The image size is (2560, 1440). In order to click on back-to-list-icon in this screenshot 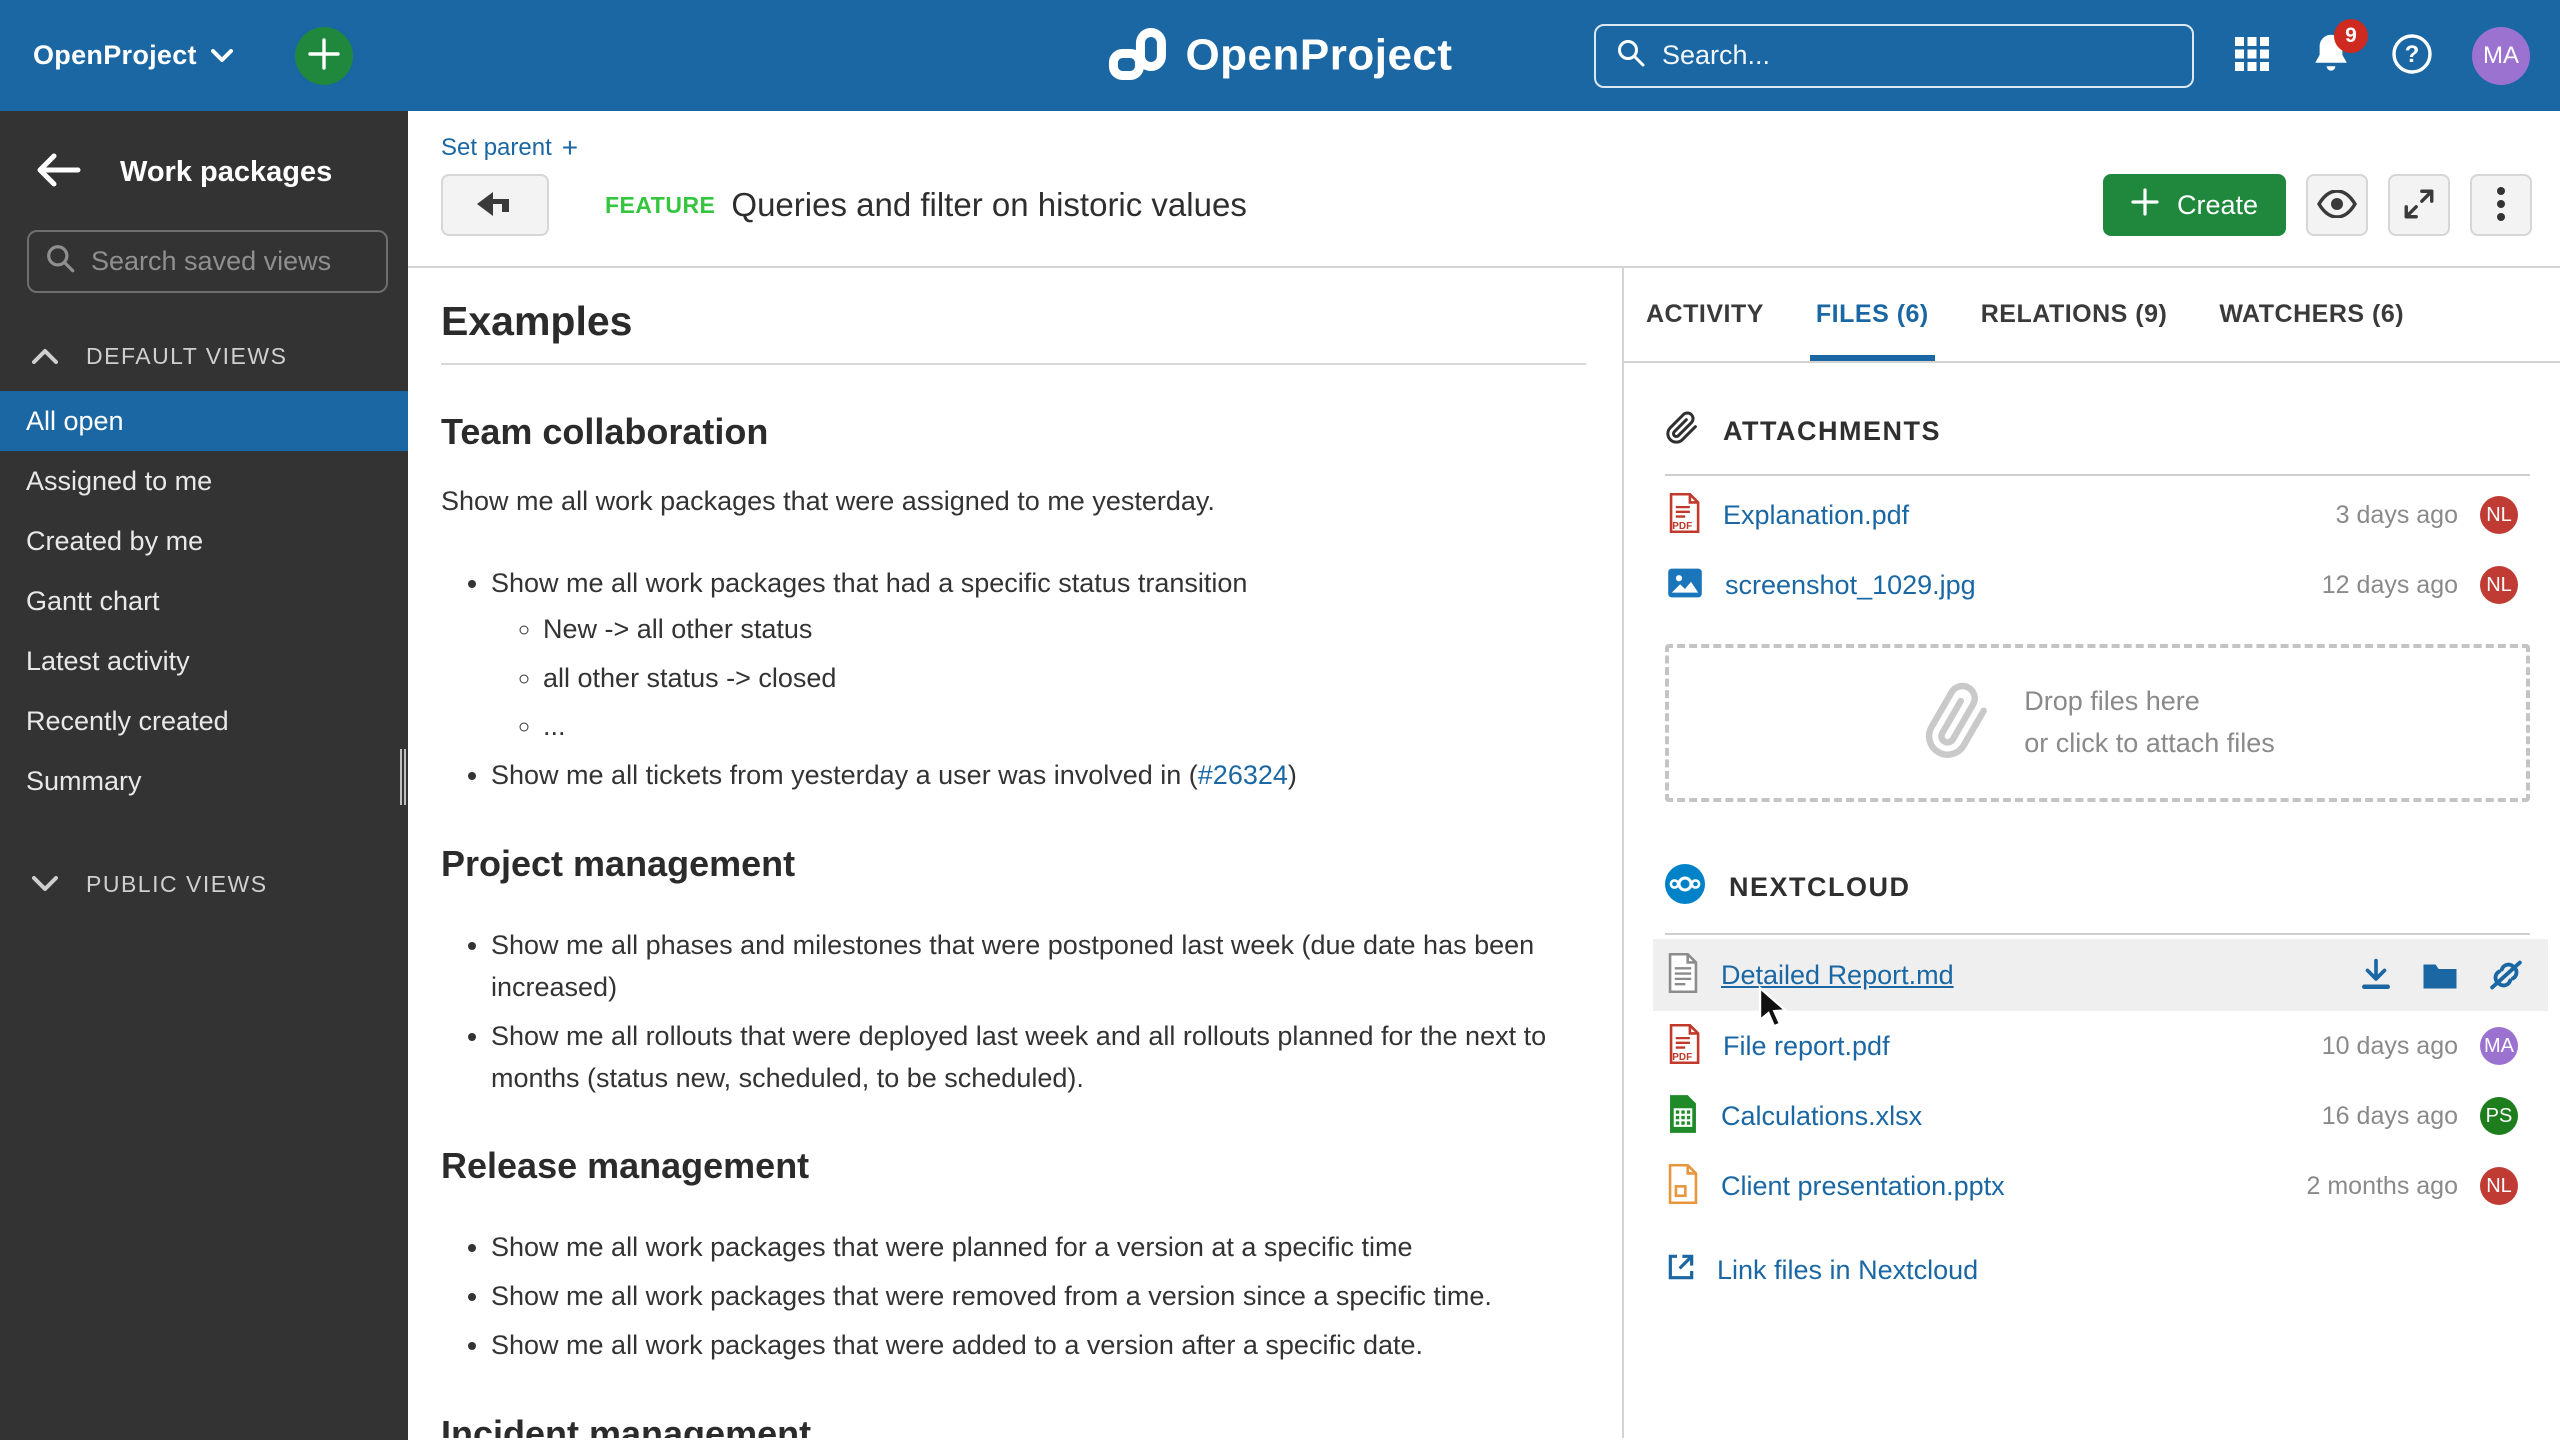, I will do `click(495, 205)`.